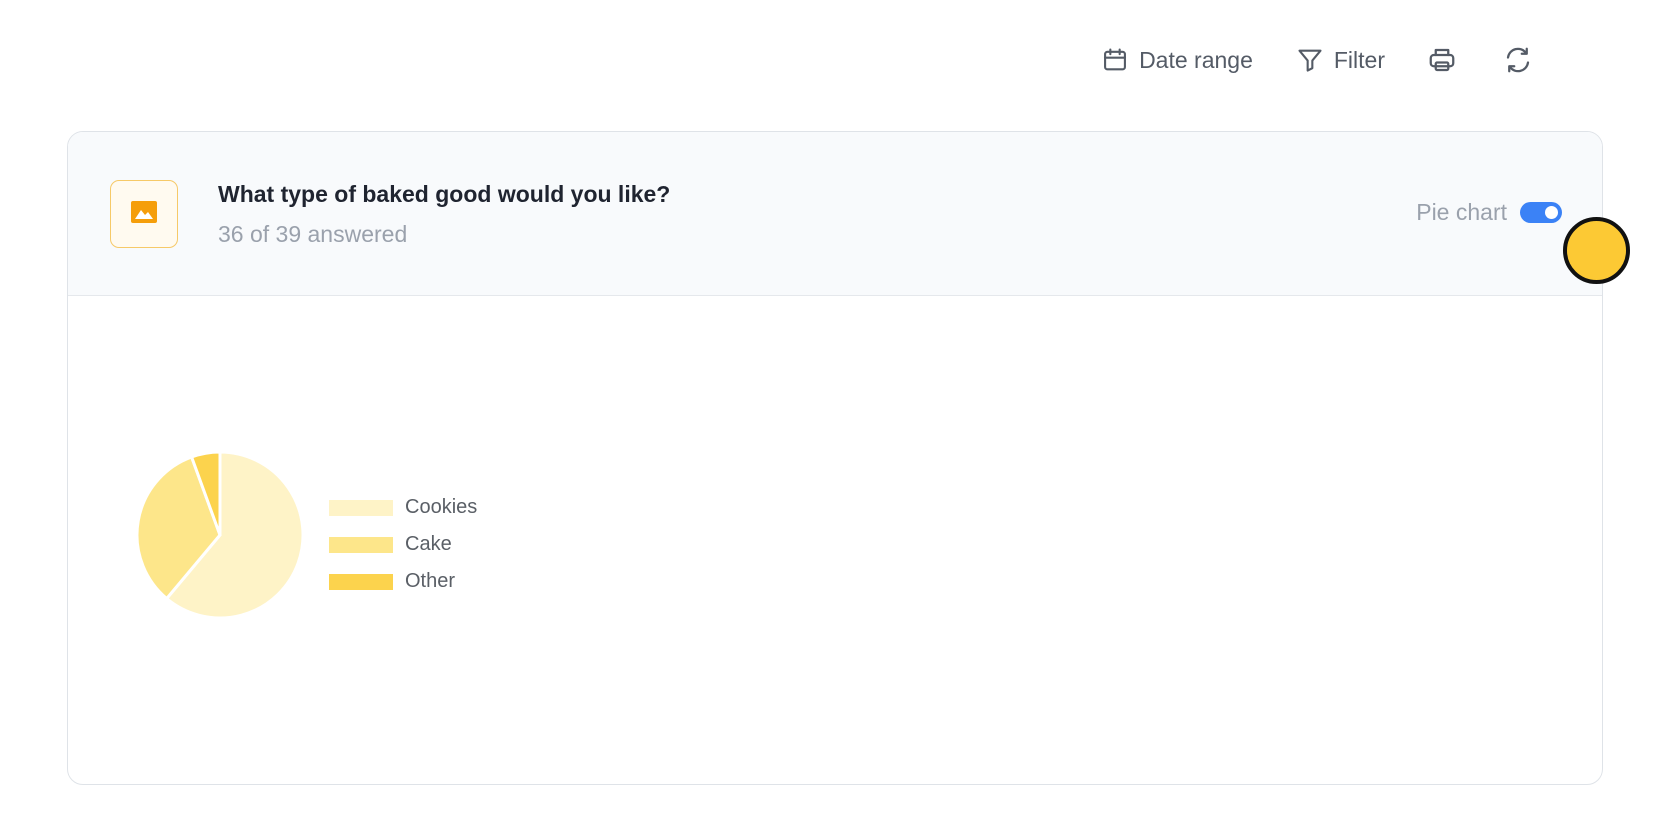  I want to click on filter-button: Filter, so click(1340, 60).